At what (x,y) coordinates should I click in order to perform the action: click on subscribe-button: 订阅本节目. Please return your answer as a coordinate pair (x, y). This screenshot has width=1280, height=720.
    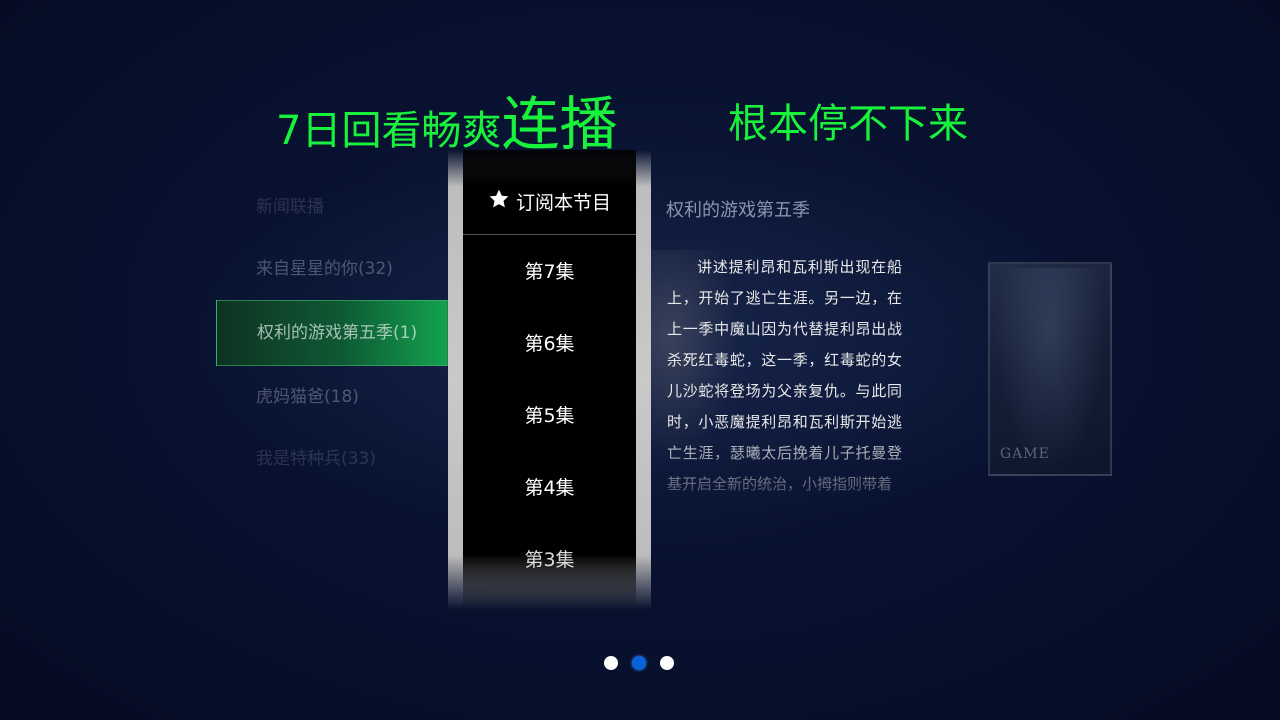
    Looking at the image, I should click on (549, 201).